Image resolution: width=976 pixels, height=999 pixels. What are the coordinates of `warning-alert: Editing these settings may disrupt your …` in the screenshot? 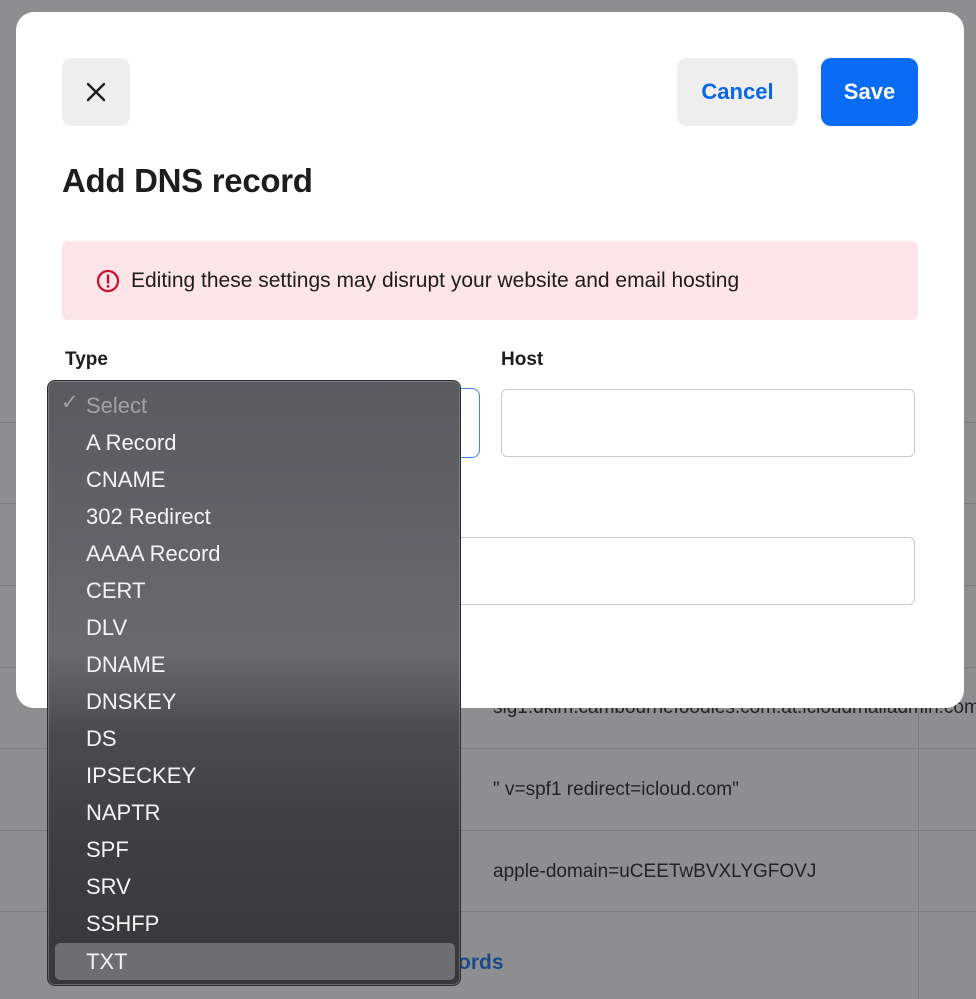 It's located at (490, 280).